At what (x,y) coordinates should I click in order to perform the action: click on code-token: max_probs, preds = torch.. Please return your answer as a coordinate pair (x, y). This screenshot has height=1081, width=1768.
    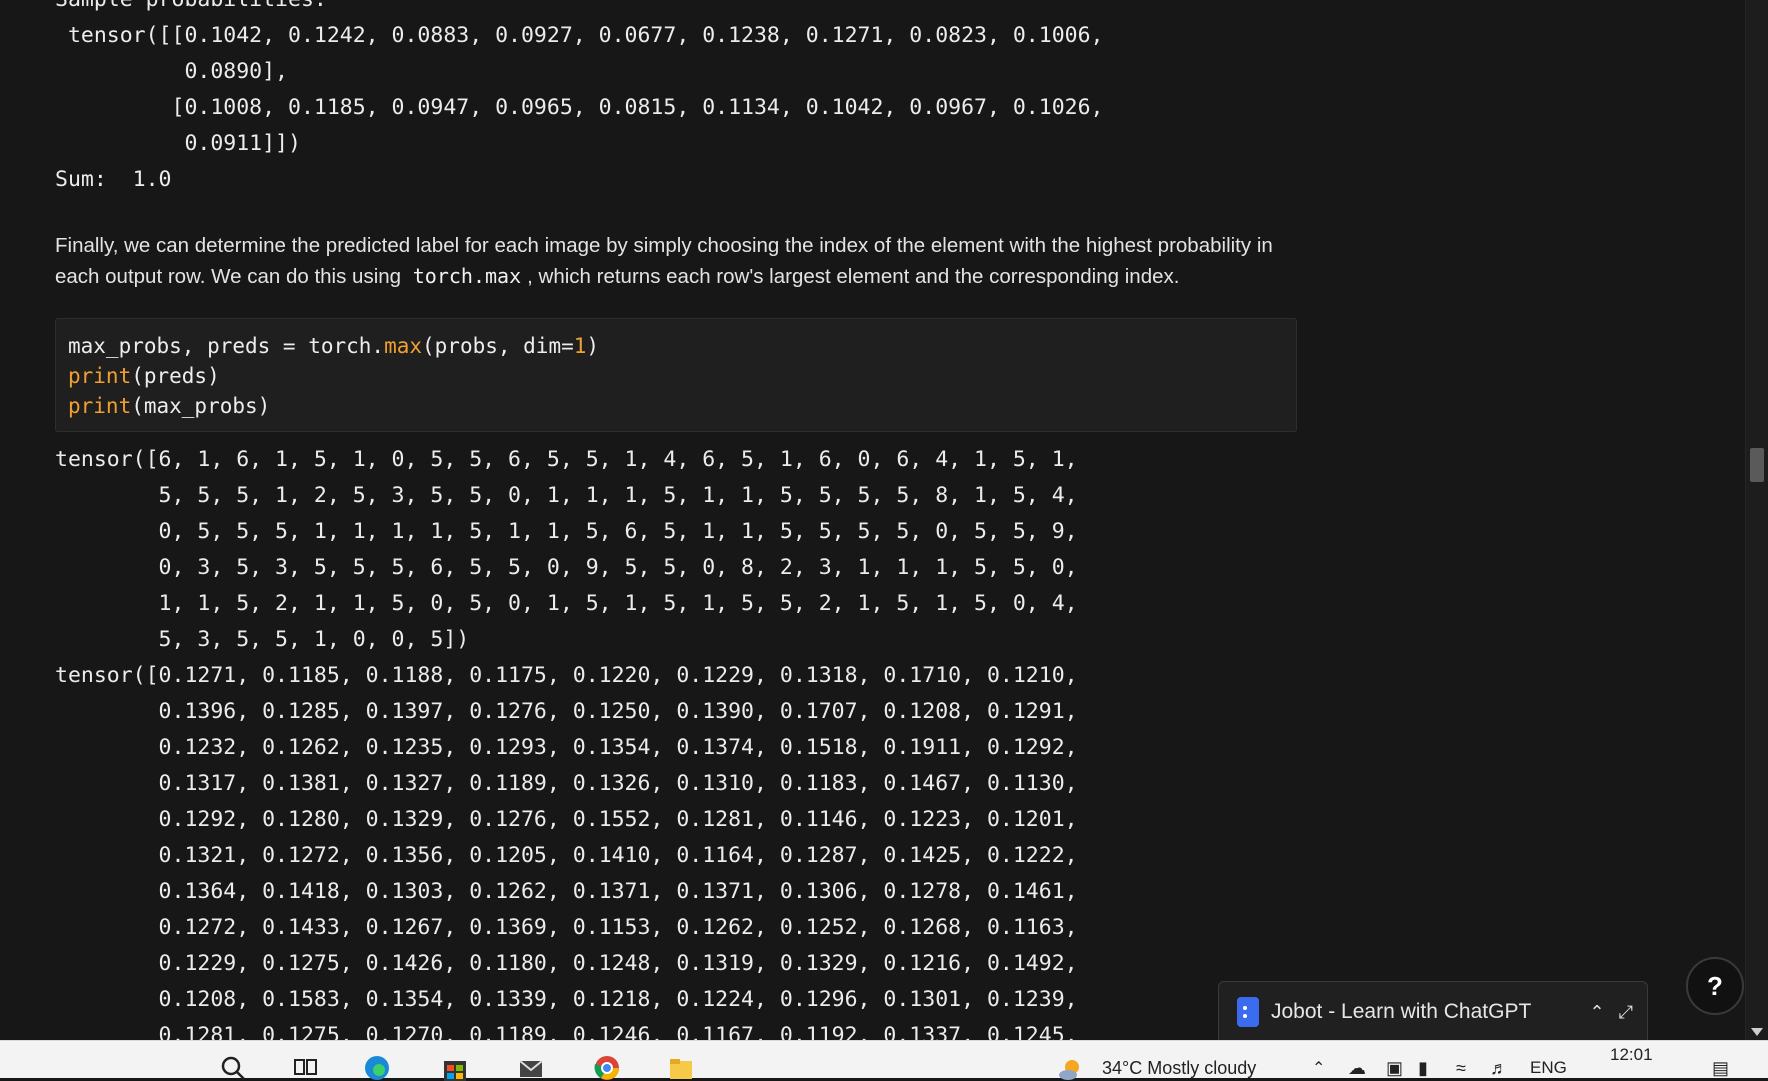
    Looking at the image, I should click on (226, 346).